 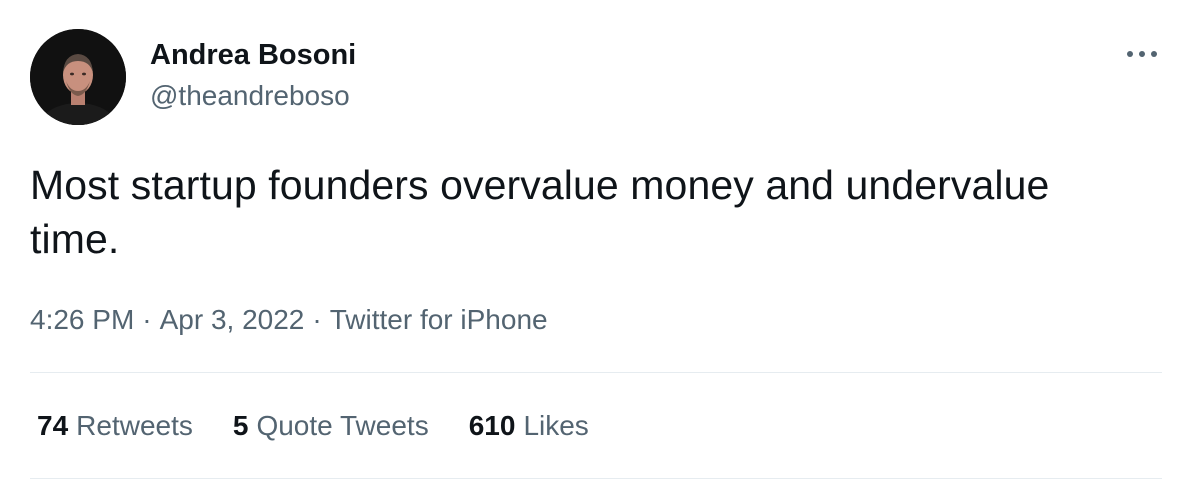 I want to click on quote-tweets-label: Quote Tweets, so click(x=342, y=425).